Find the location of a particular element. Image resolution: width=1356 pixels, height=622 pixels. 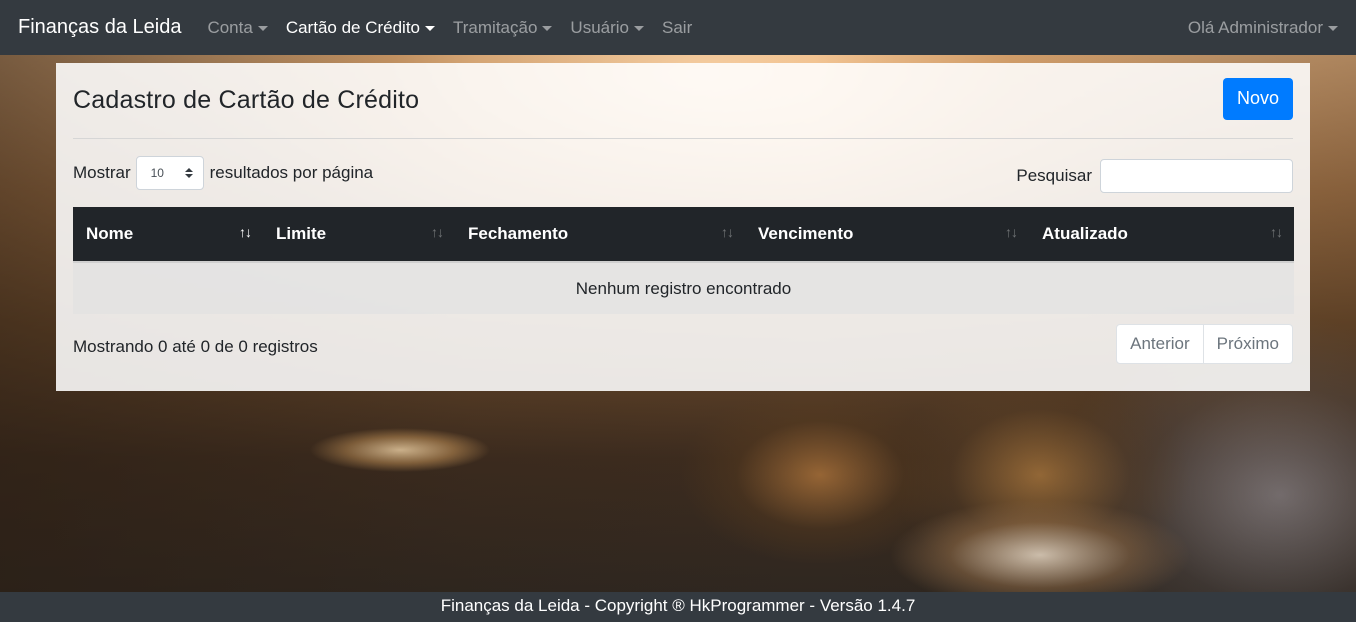

select-arrows-icon is located at coordinates (188, 173).